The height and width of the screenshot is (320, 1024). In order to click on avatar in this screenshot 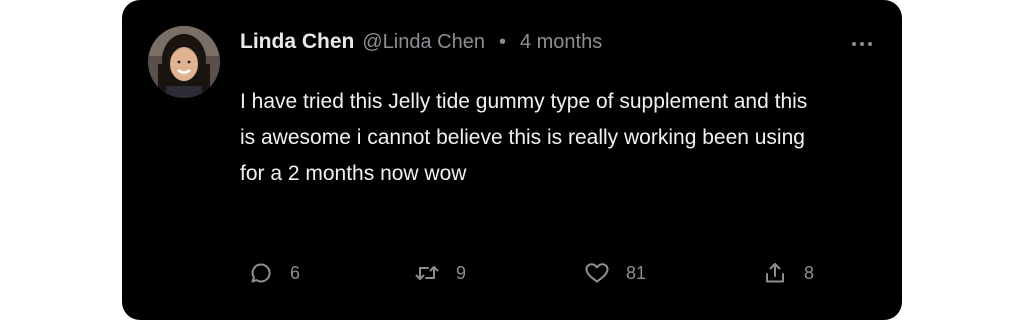, I will do `click(184, 62)`.